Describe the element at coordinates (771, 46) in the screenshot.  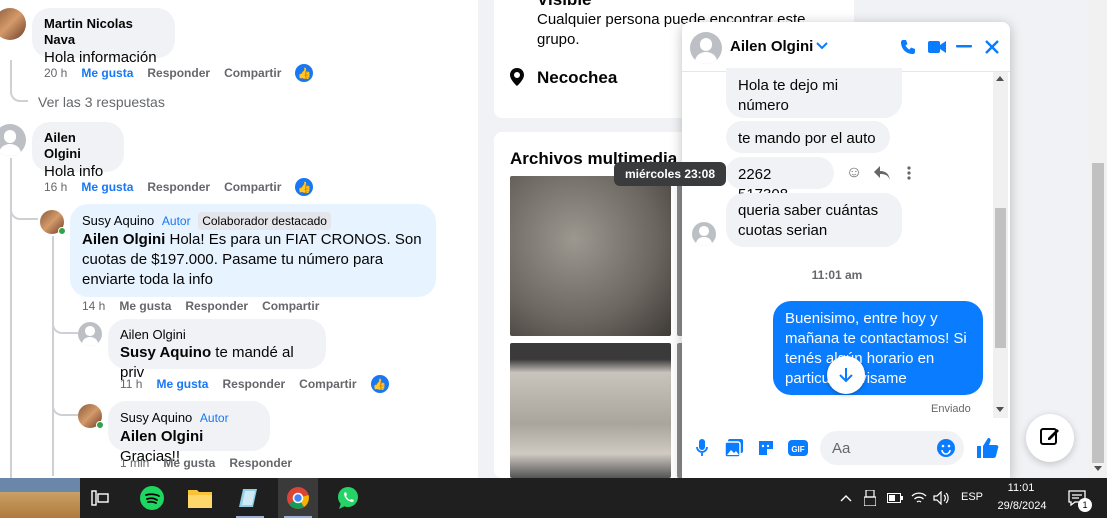
I see `contact-name: Ailen Olgini` at that location.